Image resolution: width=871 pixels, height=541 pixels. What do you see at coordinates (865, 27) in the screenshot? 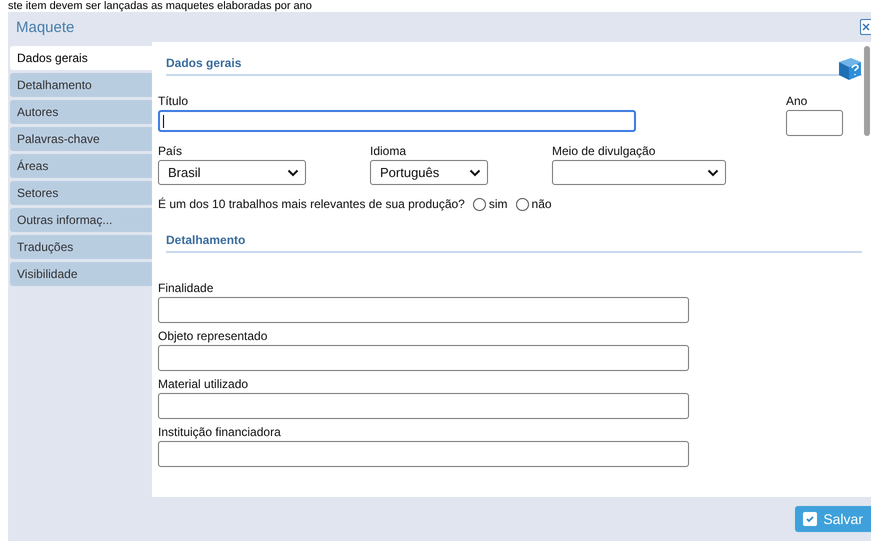
I see `close-icon` at bounding box center [865, 27].